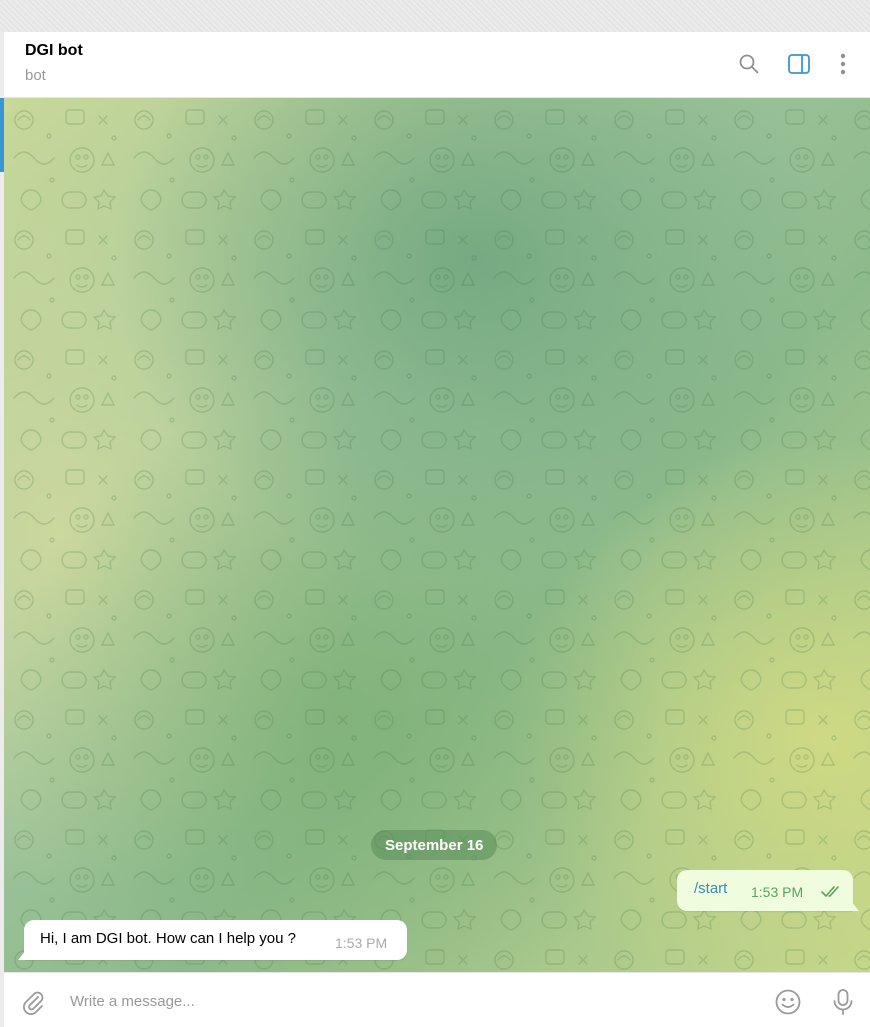 The height and width of the screenshot is (1027, 870). Describe the element at coordinates (35, 75) in the screenshot. I see `chat-status: bot` at that location.